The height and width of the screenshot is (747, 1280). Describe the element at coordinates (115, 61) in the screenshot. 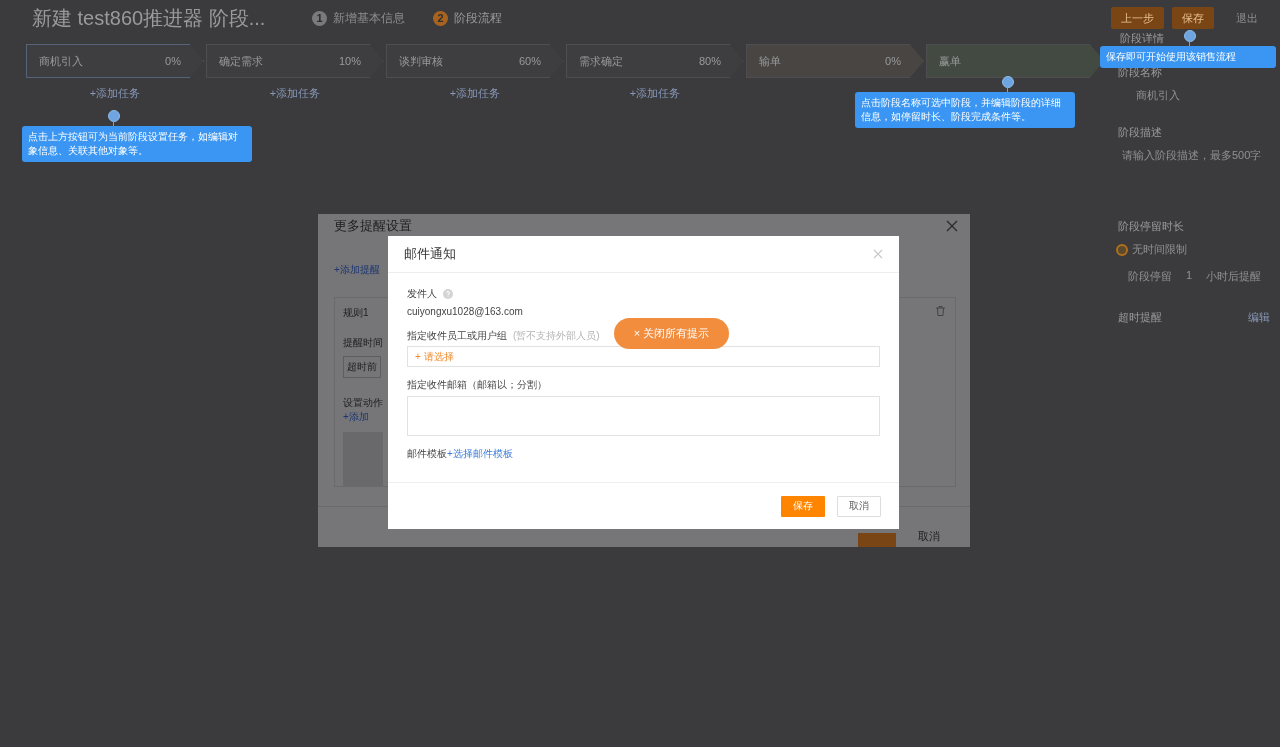

I see `stage-step: 商机引入 0%` at that location.